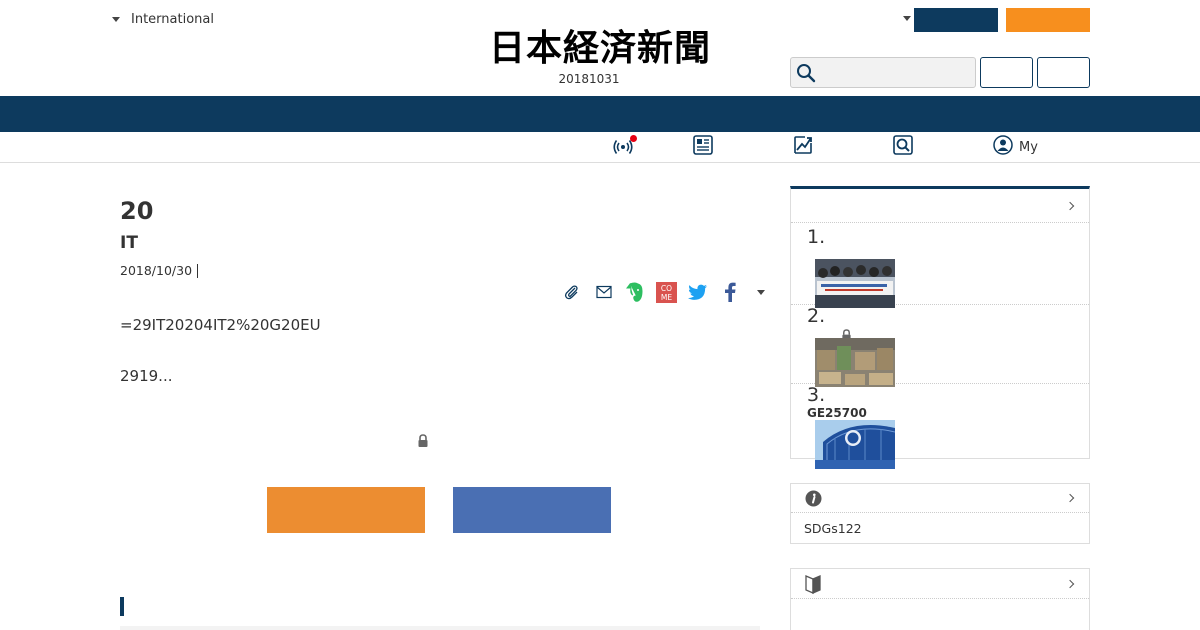 The width and height of the screenshot is (1200, 630). What do you see at coordinates (940, 426) in the screenshot?
I see `ranking-item-3: 3. GE25700` at bounding box center [940, 426].